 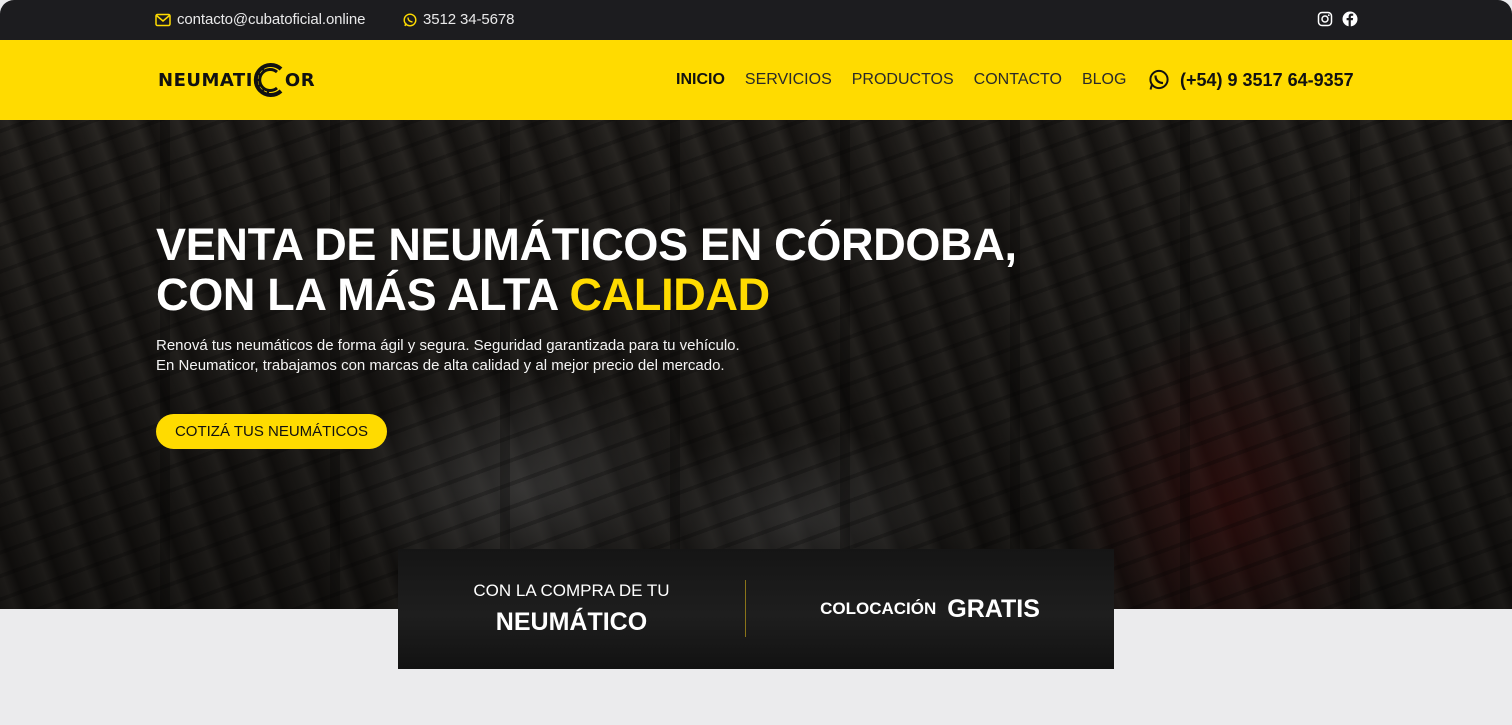 I want to click on promo-right-title: GRATIS, so click(x=993, y=608).